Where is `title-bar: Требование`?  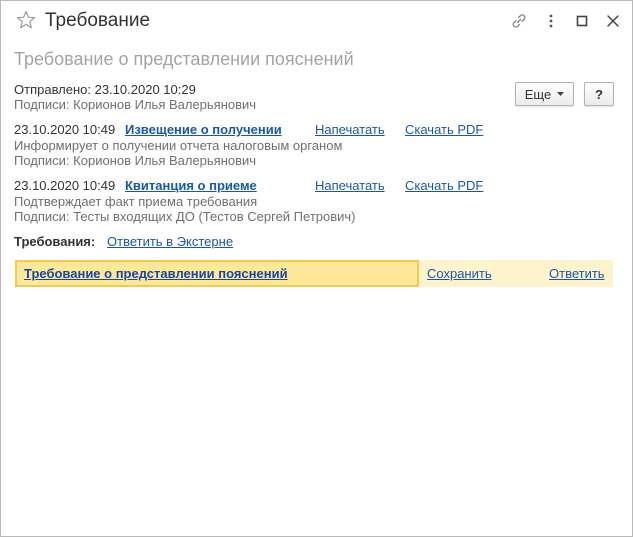
title-bar: Требование is located at coordinates (316, 21).